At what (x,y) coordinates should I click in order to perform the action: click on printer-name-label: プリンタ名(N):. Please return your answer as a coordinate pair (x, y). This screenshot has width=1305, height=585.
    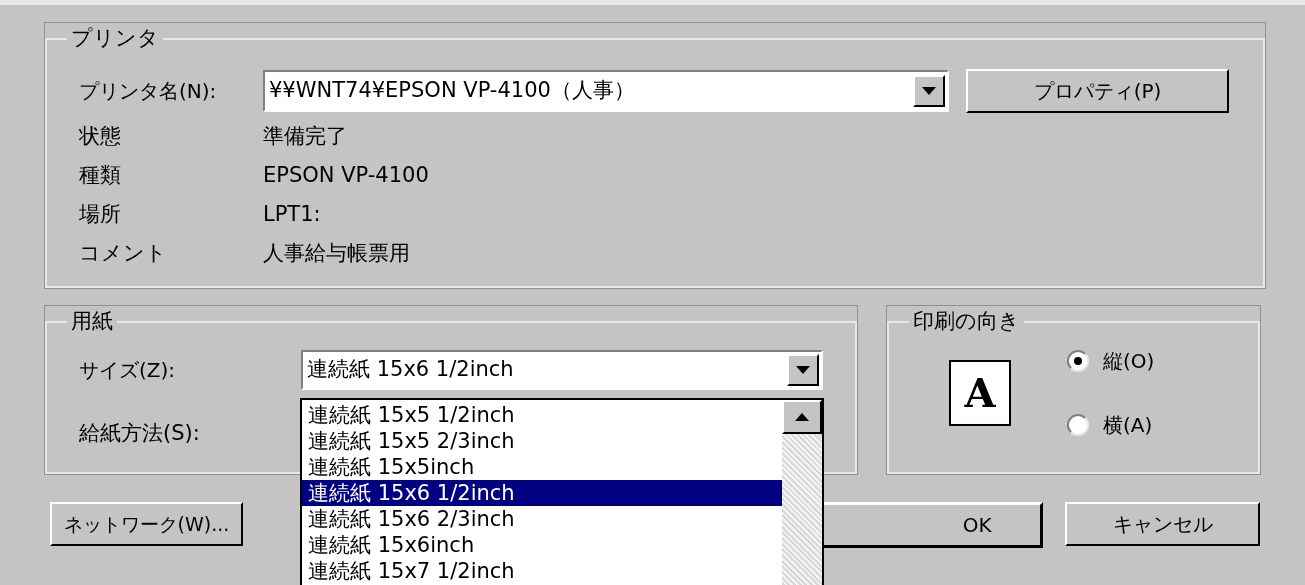
    Looking at the image, I should click on (148, 91).